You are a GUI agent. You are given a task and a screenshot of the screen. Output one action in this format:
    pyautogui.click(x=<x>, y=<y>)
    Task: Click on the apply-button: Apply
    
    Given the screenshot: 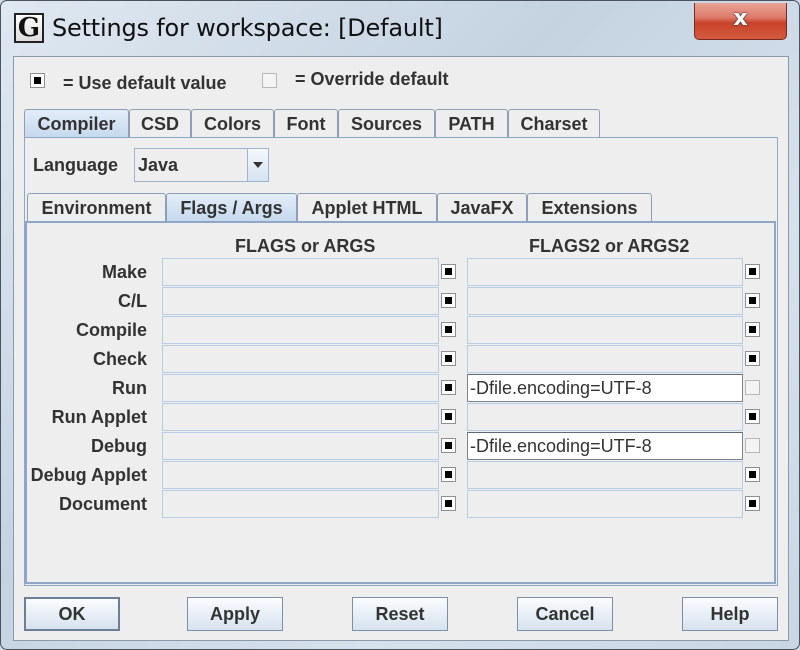 What is the action you would take?
    pyautogui.click(x=235, y=614)
    